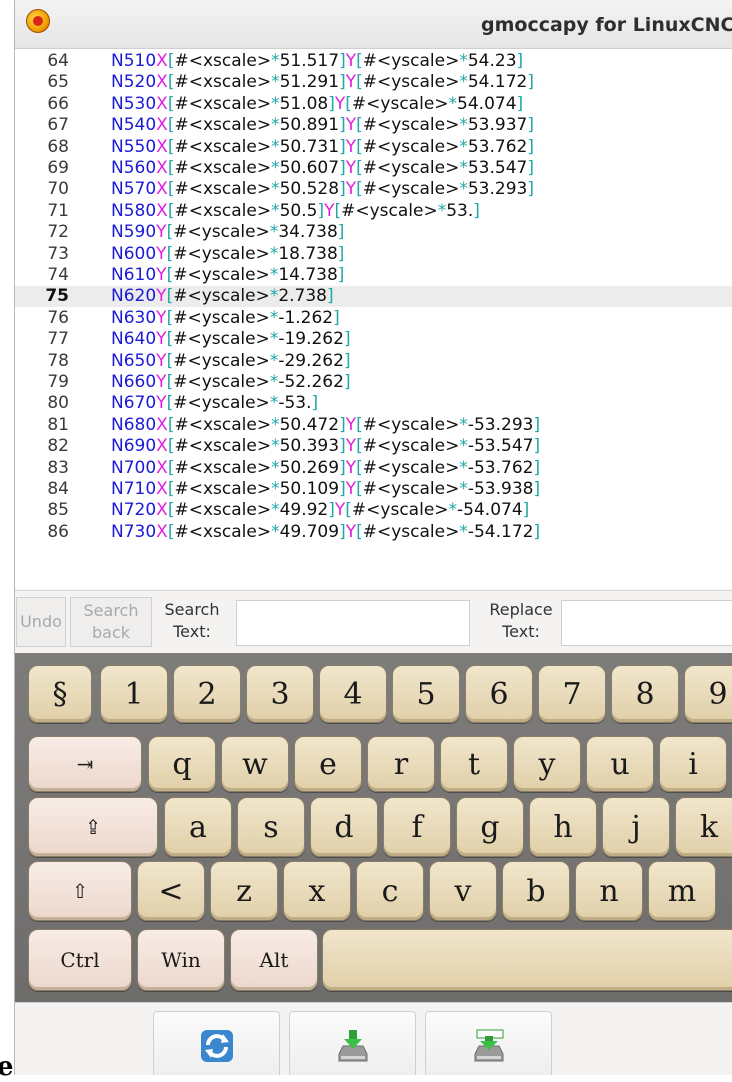  Describe the element at coordinates (373, 254) in the screenshot. I see `code-line: 73 N600Y[#<yscale>*18.738]` at that location.